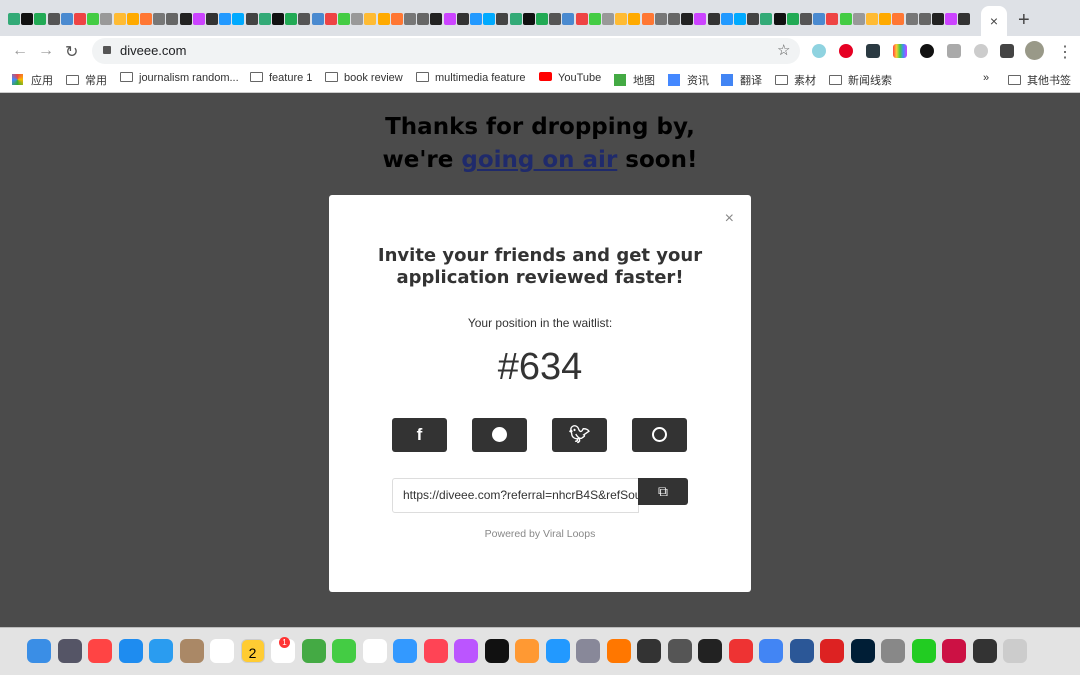  I want to click on bookmark-folder: 常用, so click(86, 80).